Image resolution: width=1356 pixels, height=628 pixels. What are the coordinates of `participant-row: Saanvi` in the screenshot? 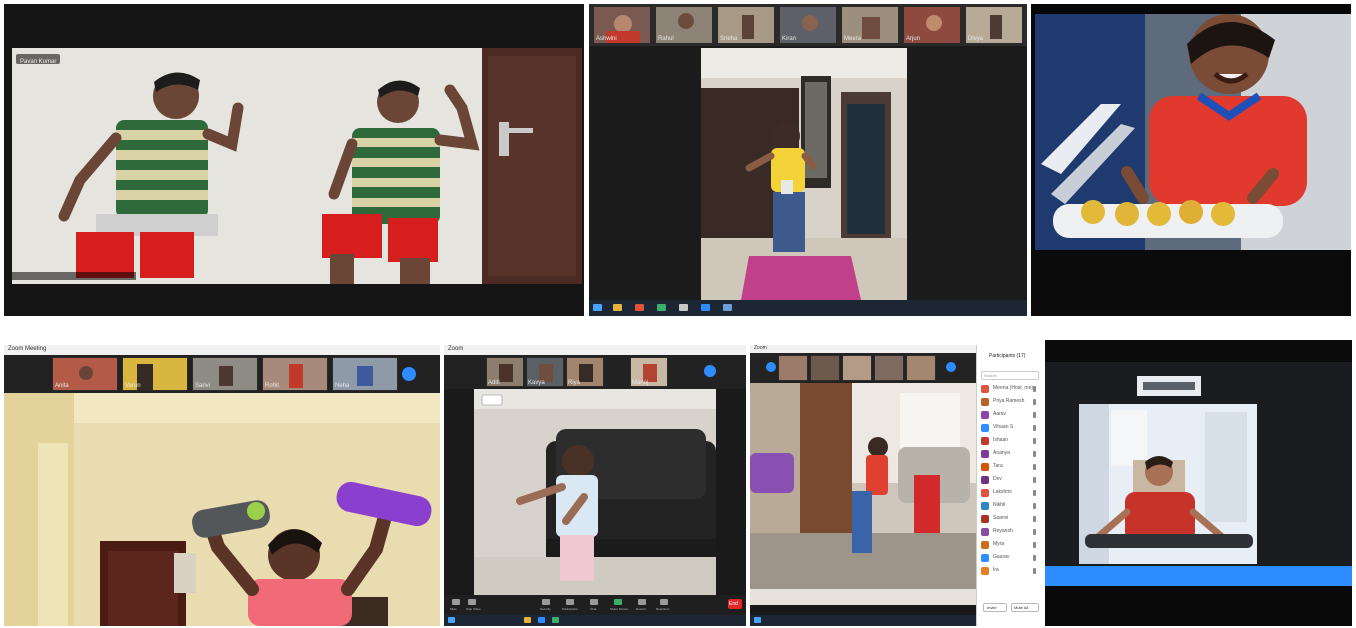 It's located at (1010, 519).